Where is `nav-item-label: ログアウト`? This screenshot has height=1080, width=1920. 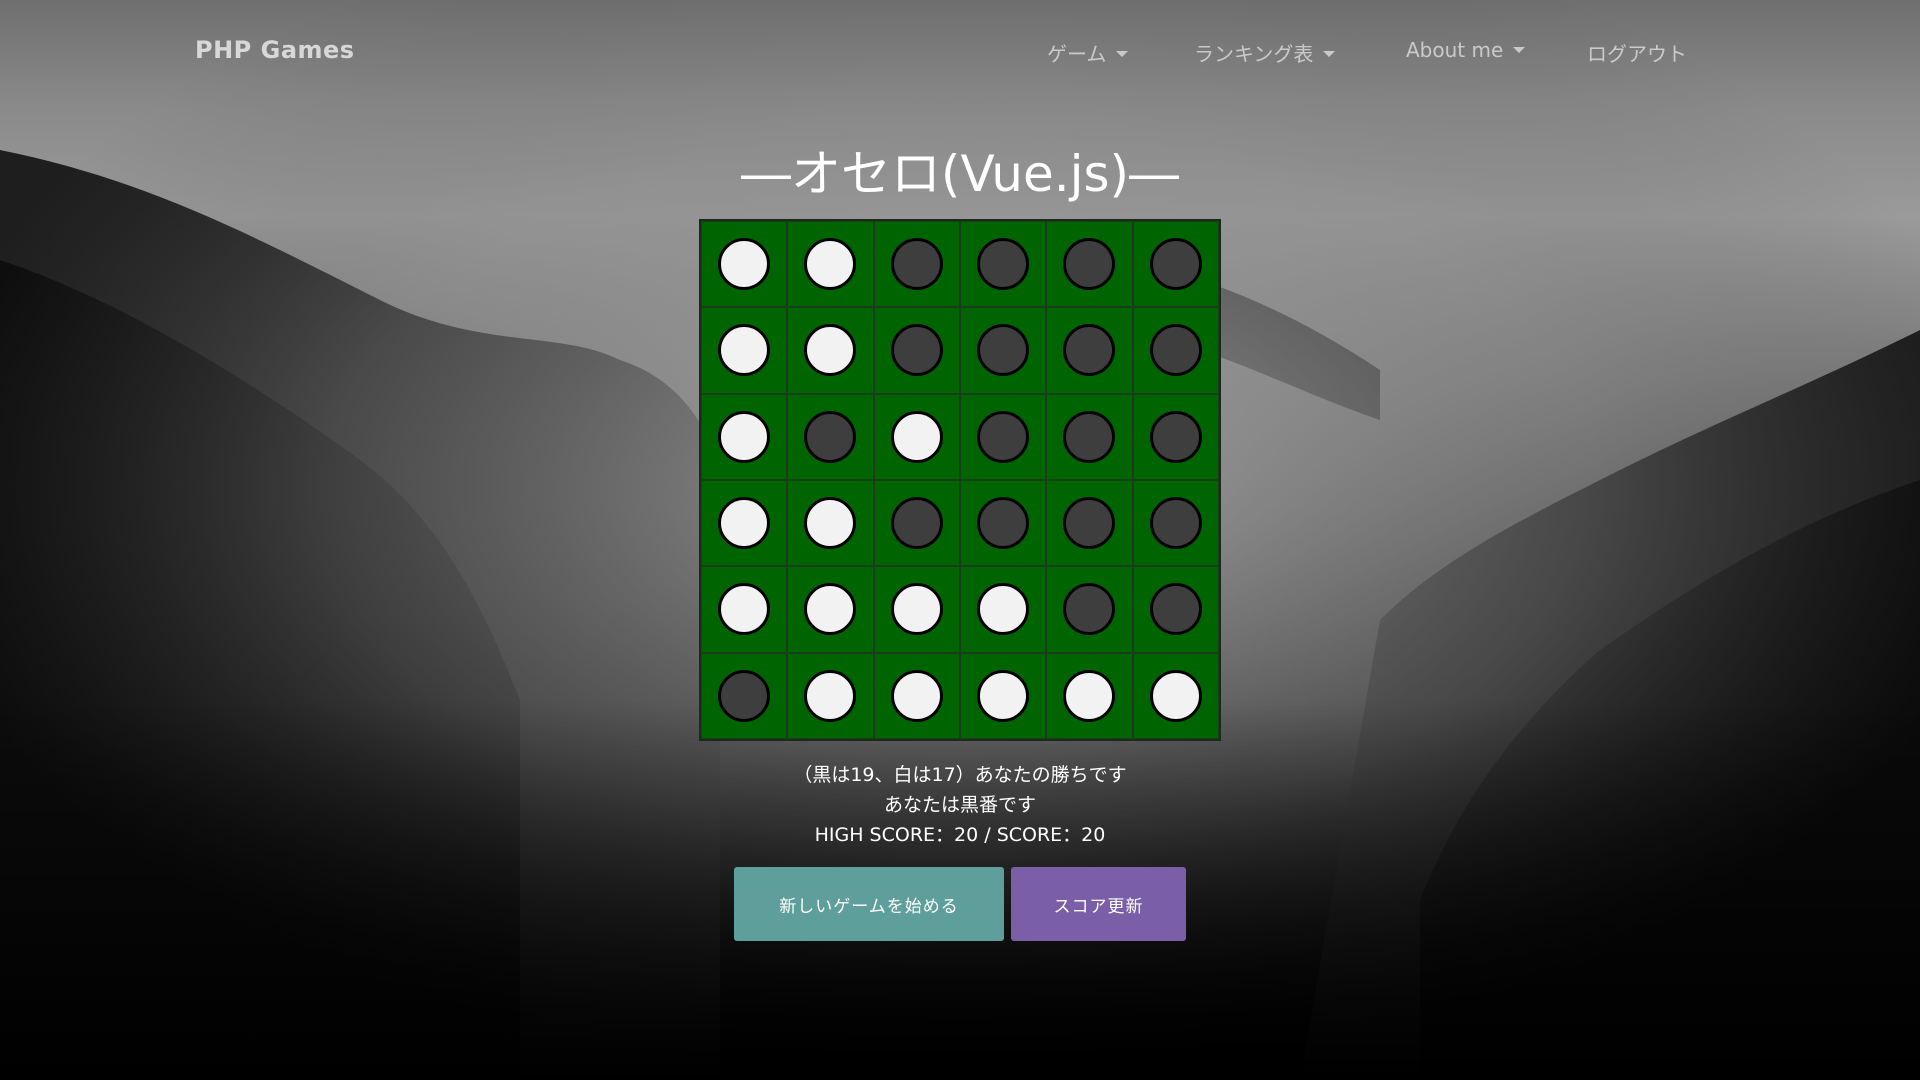
nav-item-label: ログアウト is located at coordinates (1637, 54).